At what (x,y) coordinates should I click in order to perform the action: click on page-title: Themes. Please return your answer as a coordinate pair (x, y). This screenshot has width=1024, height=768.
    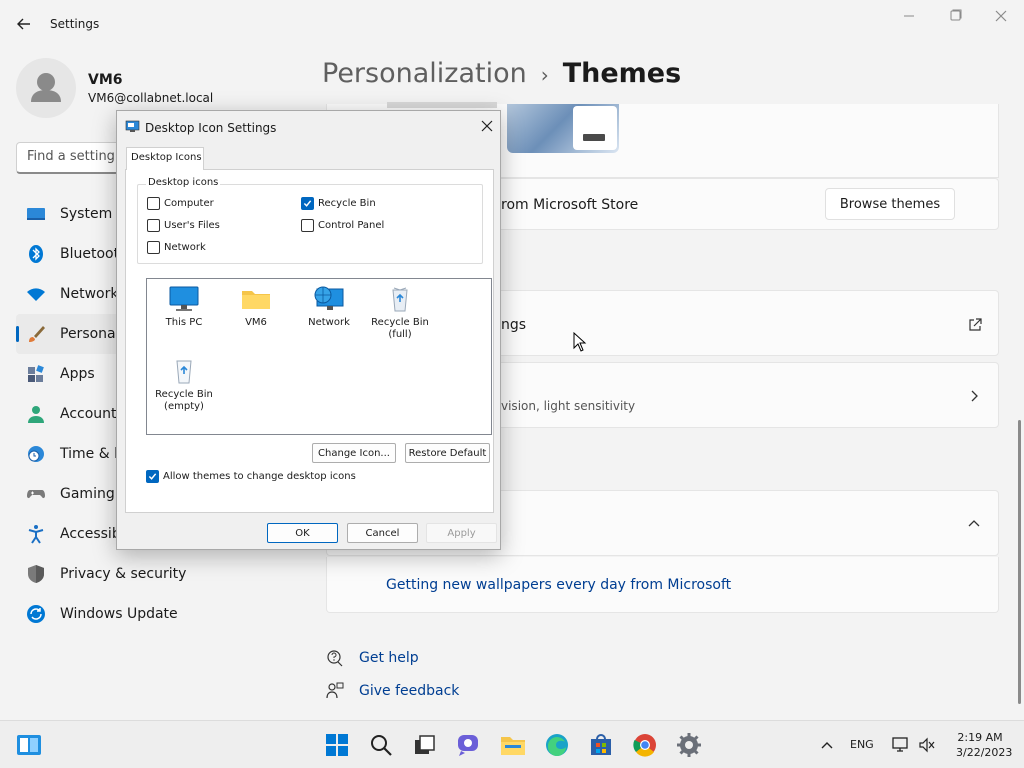
    Looking at the image, I should click on (622, 73).